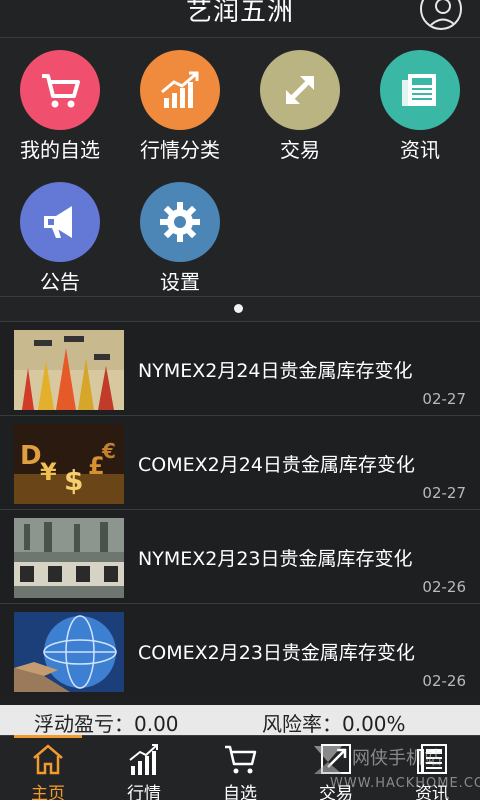 The width and height of the screenshot is (480, 800). Describe the element at coordinates (397, 758) in the screenshot. I see `watermark-text: 网侠手机站` at that location.